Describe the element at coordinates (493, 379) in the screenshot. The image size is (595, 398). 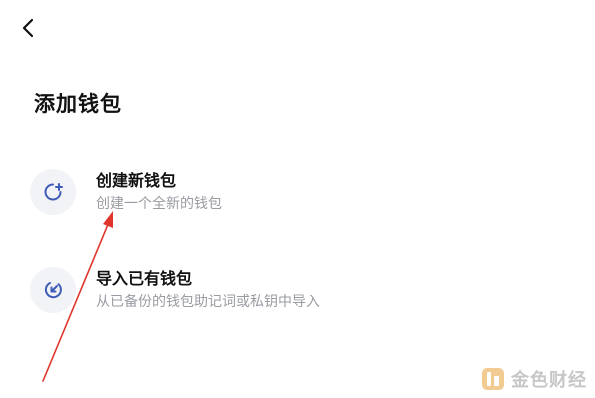
I see `jinse-logo-icon` at that location.